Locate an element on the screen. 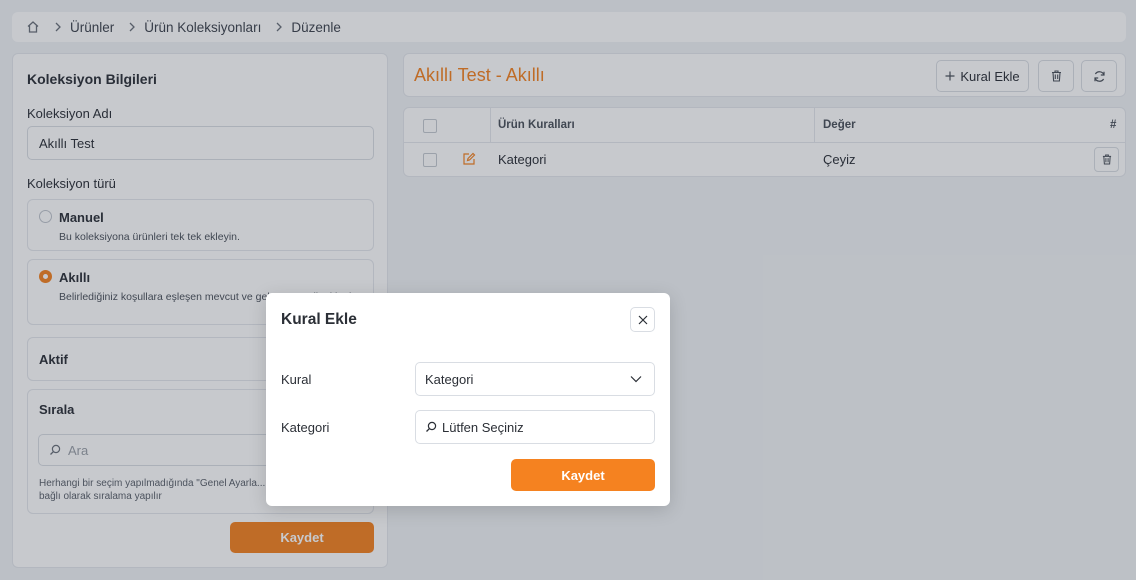 The height and width of the screenshot is (580, 1136). category-select: Lütfen Seçiniz is located at coordinates (535, 427).